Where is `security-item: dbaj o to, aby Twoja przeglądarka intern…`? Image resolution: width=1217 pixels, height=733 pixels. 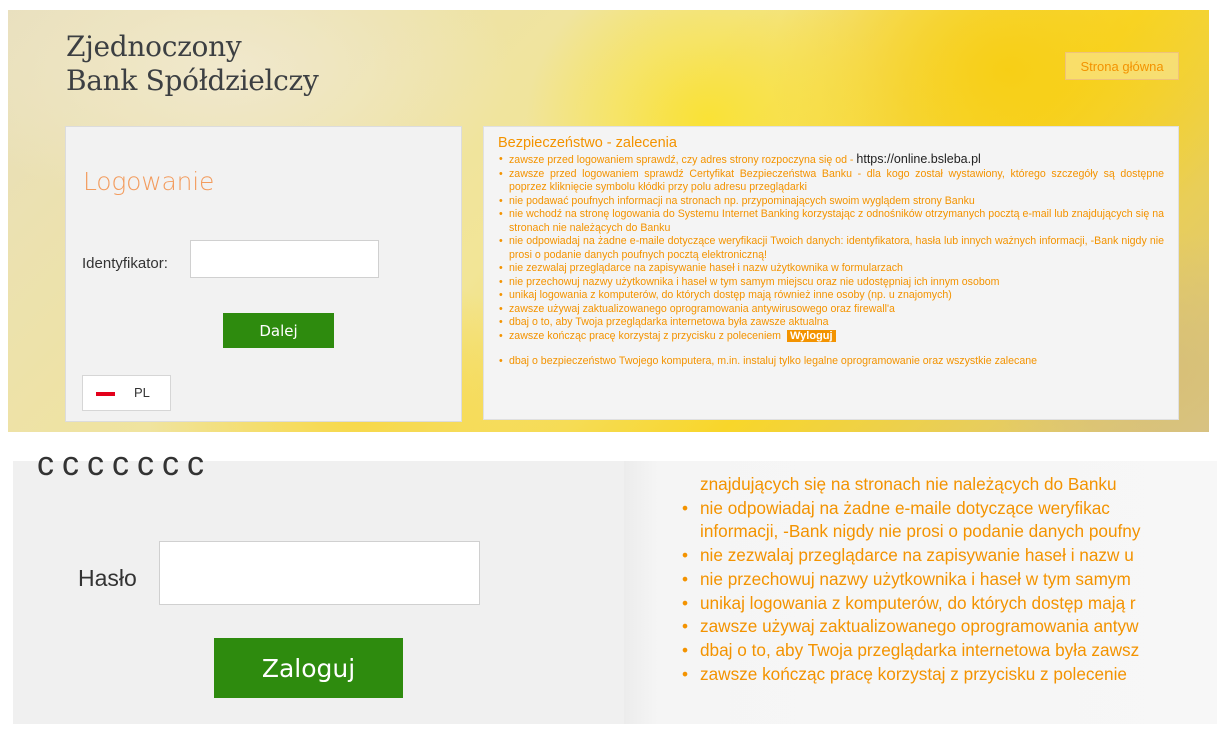
security-item: dbaj o to, aby Twoja przeglądarka intern… is located at coordinates (831, 323).